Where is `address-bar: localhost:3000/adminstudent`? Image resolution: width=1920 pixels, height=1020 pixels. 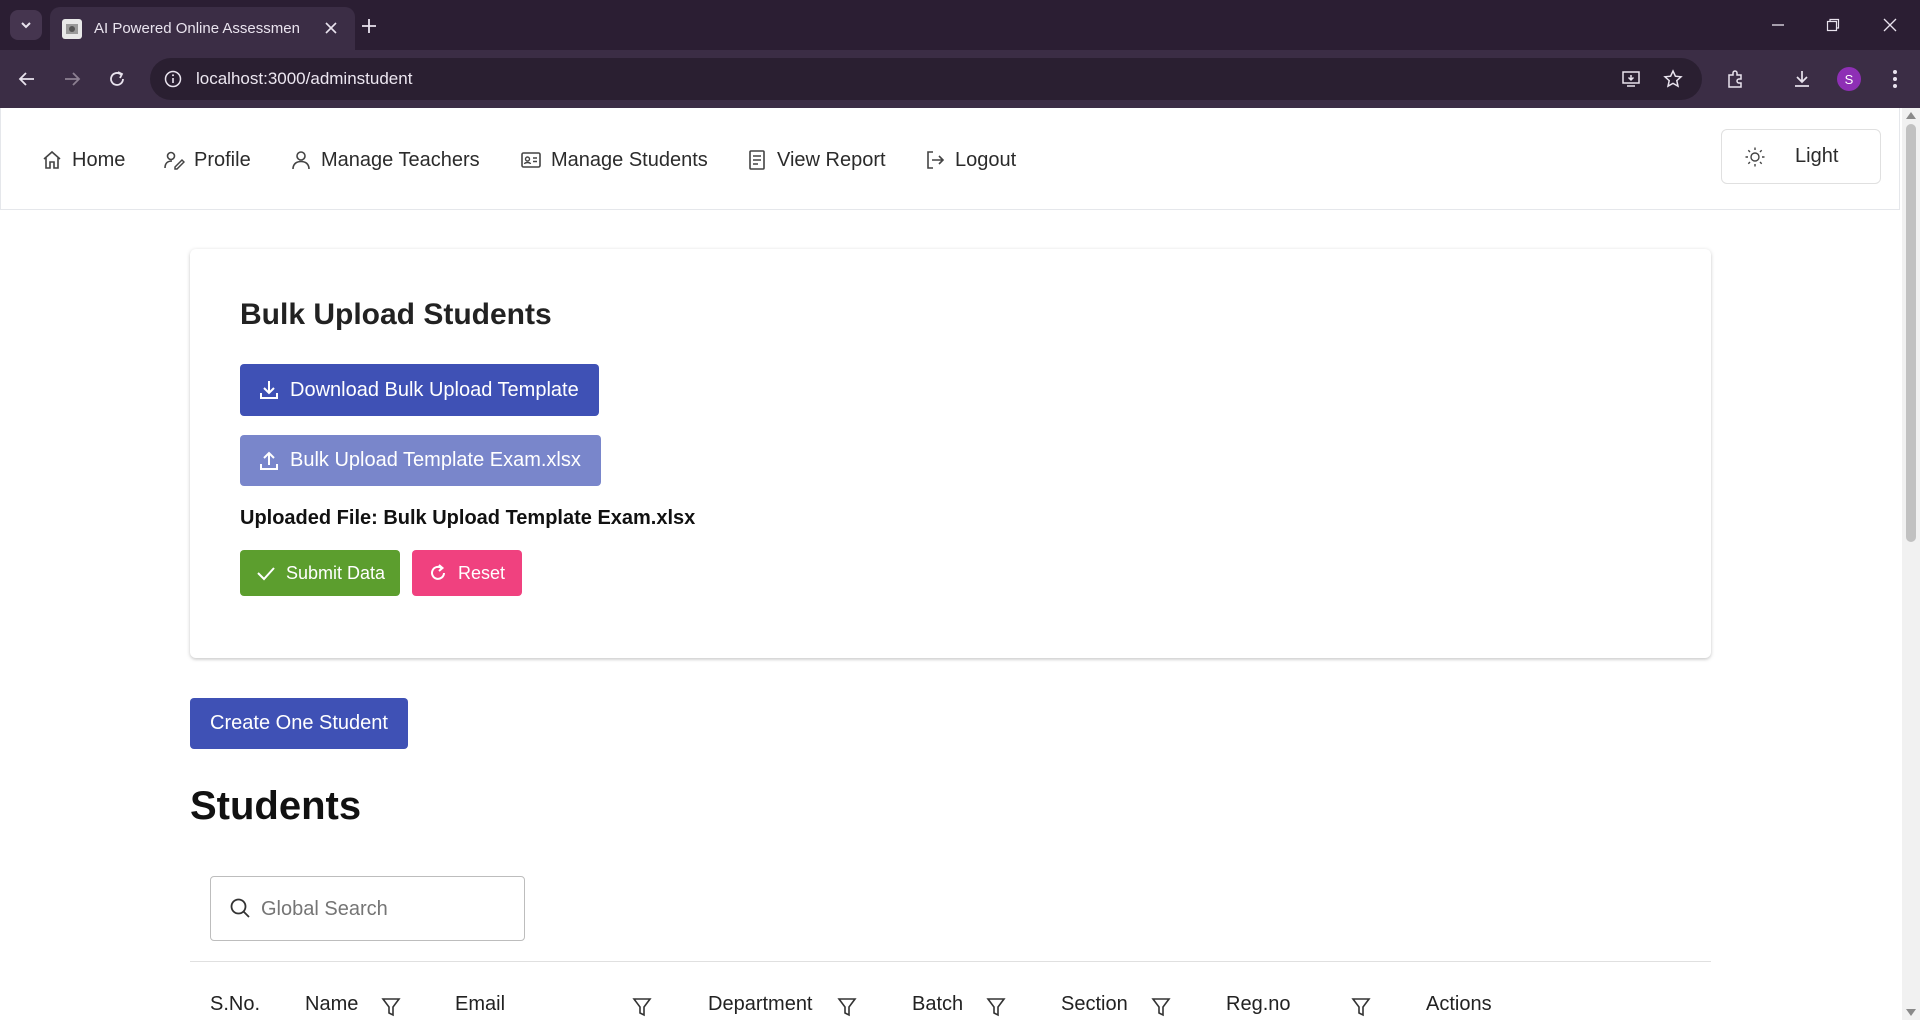 address-bar: localhost:3000/adminstudent is located at coordinates (926, 79).